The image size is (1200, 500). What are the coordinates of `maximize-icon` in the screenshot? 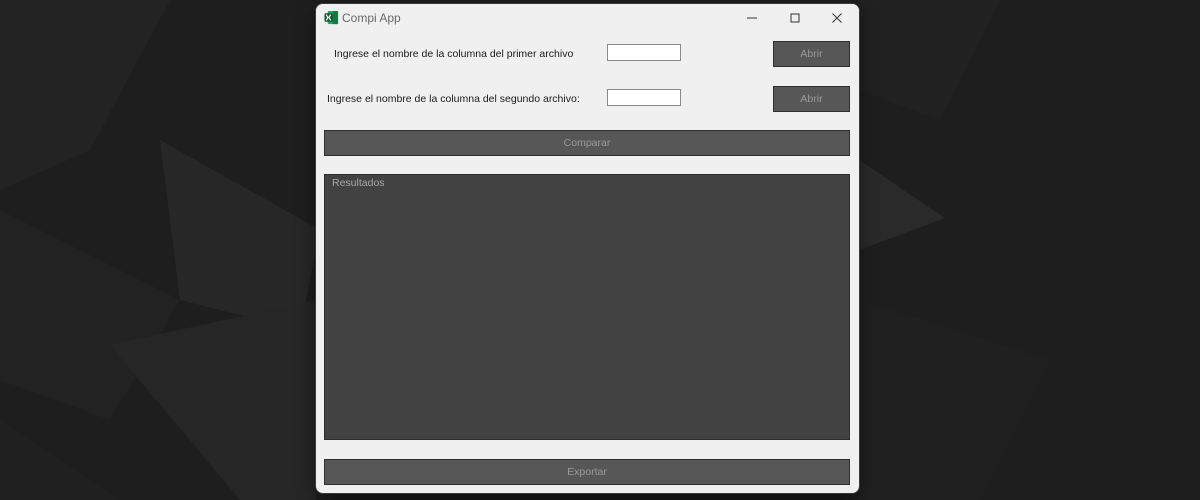 It's located at (795, 18).